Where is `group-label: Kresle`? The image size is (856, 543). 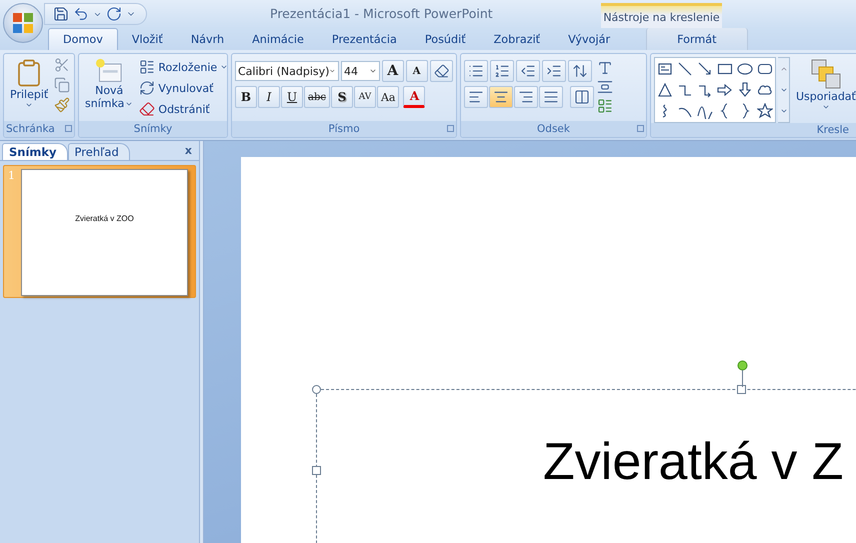 group-label: Kresle is located at coordinates (832, 130).